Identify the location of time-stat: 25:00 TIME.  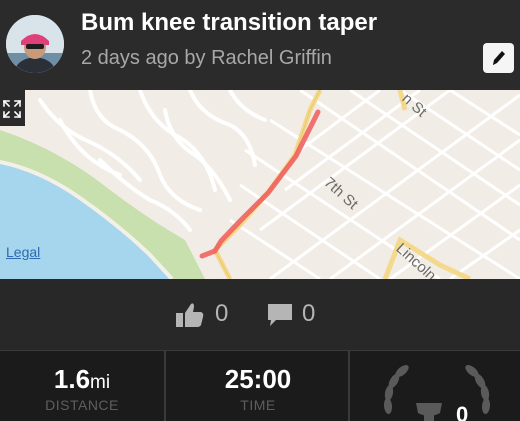
(259, 386).